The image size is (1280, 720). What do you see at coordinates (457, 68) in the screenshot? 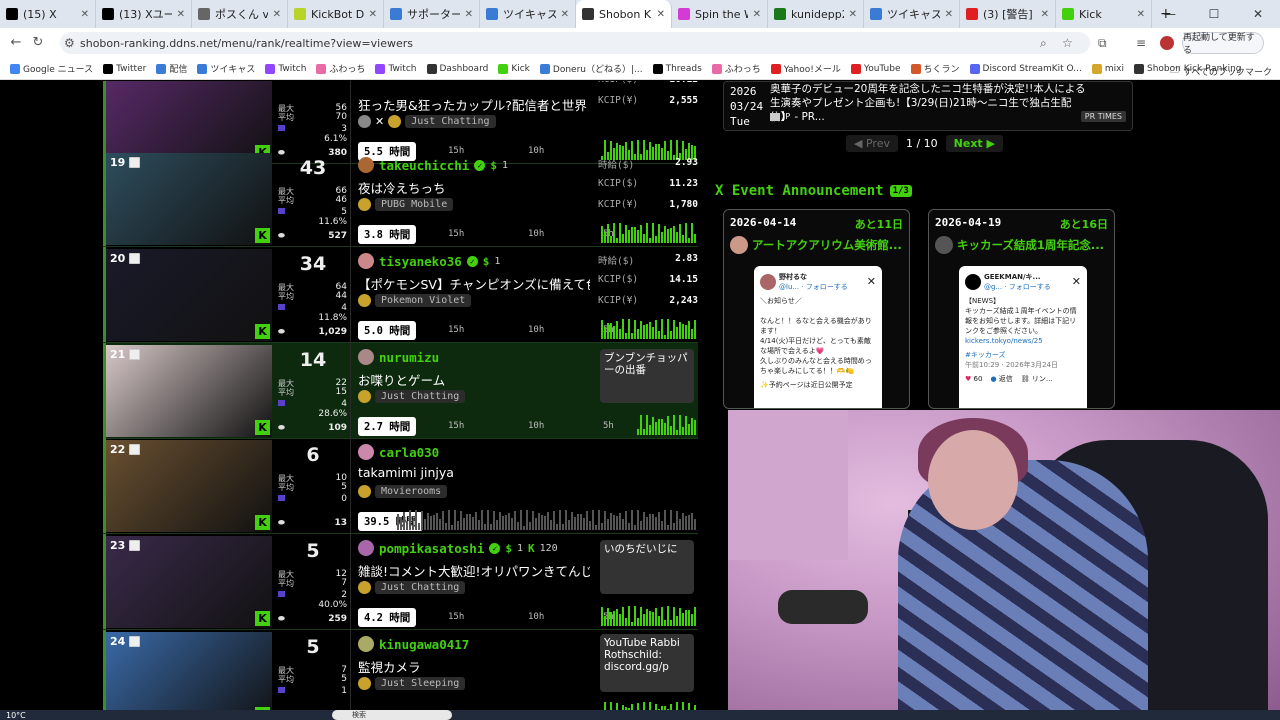
I see `bookmark-item: Dashboard` at bounding box center [457, 68].